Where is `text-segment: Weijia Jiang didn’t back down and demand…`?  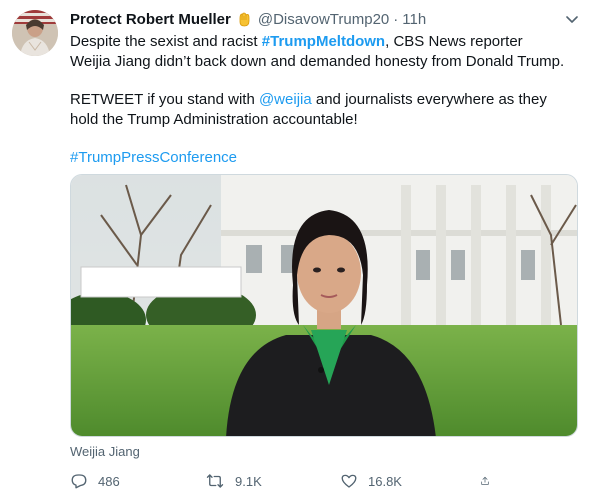 text-segment: Weijia Jiang didn’t back down and demand… is located at coordinates (317, 61).